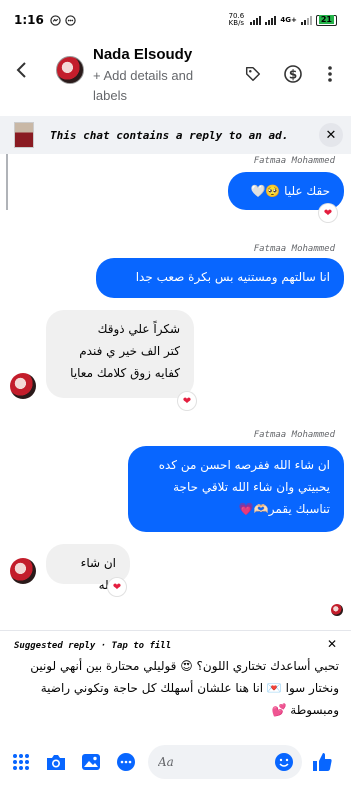 The image size is (351, 800). I want to click on dots-status-icon, so click(70, 20).